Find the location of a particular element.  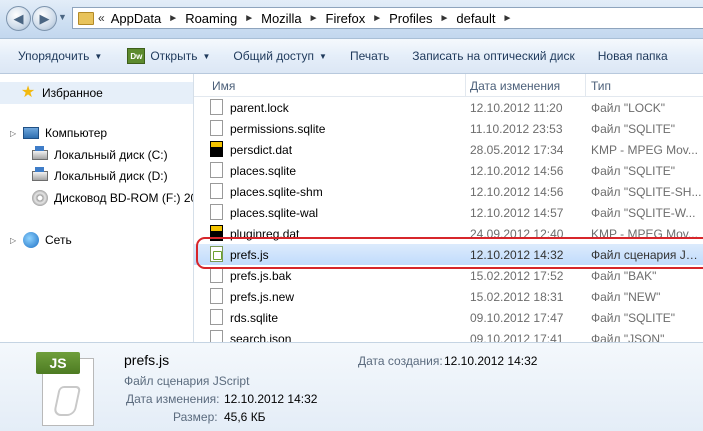

file-date: 11.10.2012 23:53 is located at coordinates (516, 129).